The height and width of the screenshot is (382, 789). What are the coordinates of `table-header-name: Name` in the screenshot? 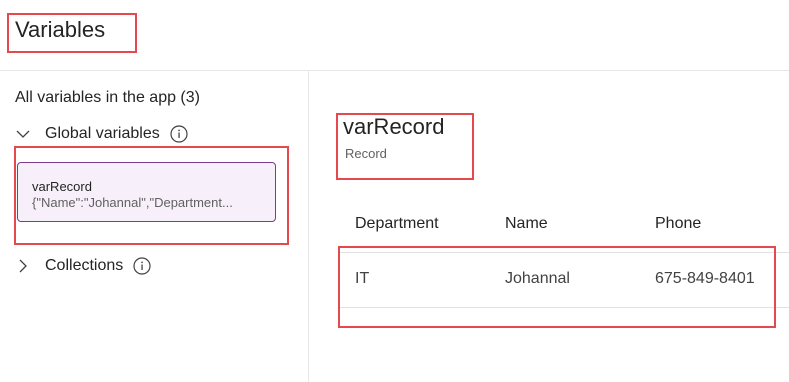 It's located at (526, 223).